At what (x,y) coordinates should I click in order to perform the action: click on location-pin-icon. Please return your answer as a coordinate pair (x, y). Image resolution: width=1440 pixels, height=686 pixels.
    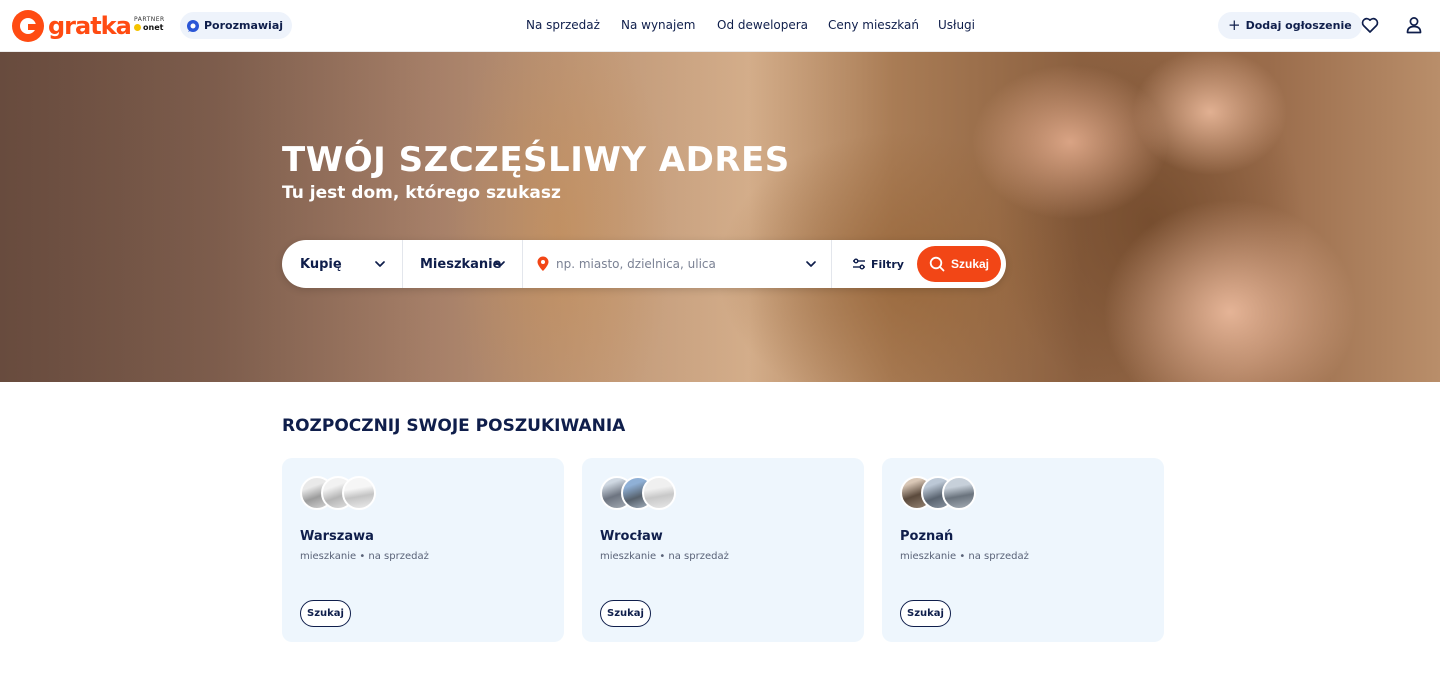
    Looking at the image, I should click on (543, 263).